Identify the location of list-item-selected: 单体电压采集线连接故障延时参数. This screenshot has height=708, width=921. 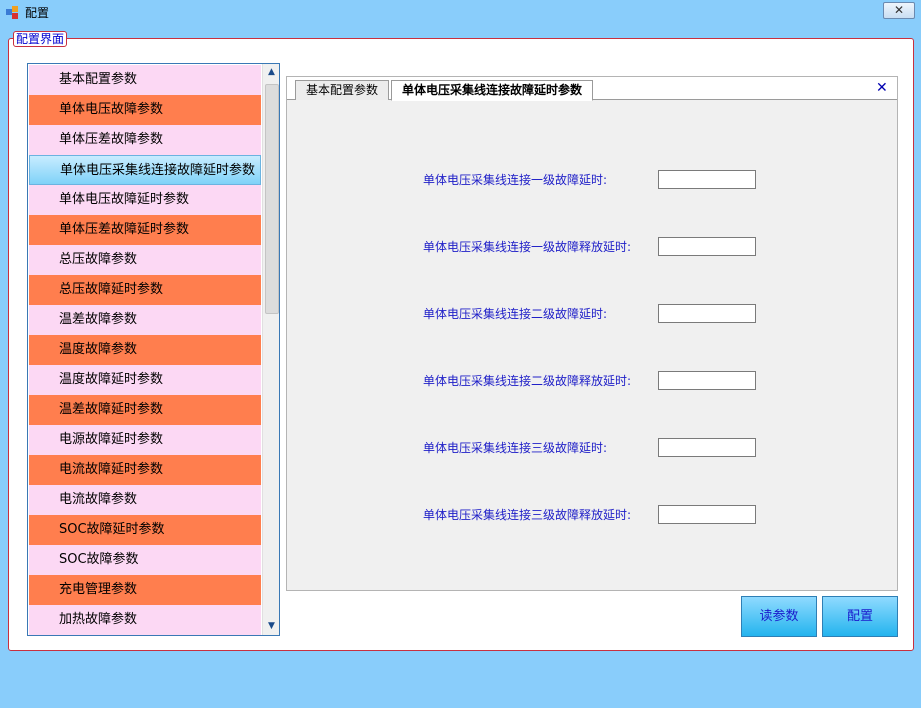
(145, 170).